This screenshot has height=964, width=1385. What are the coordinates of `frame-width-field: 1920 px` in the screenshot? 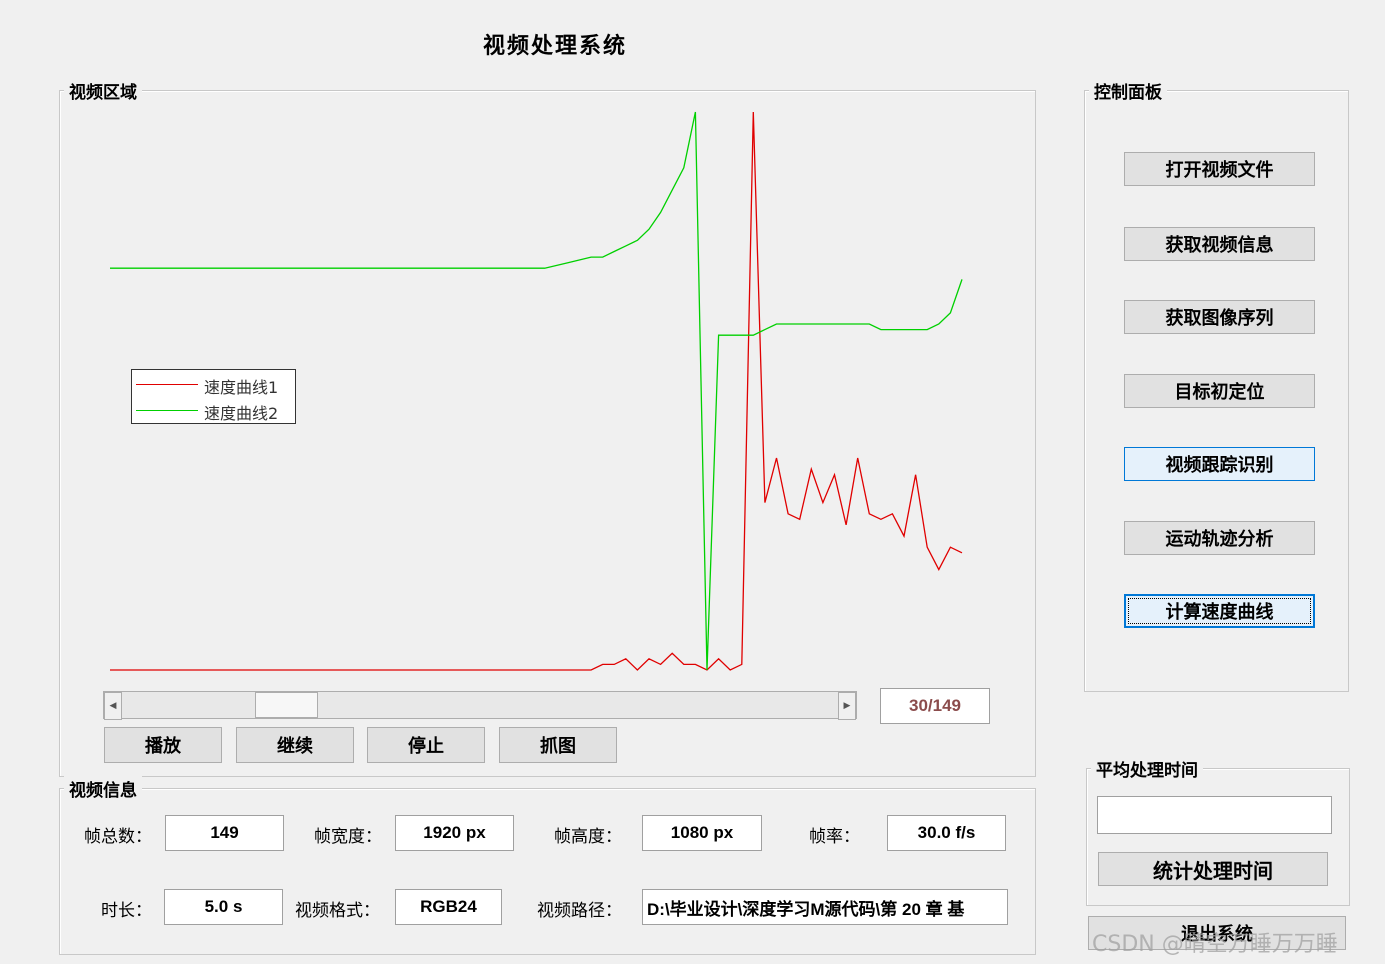 It's located at (454, 833).